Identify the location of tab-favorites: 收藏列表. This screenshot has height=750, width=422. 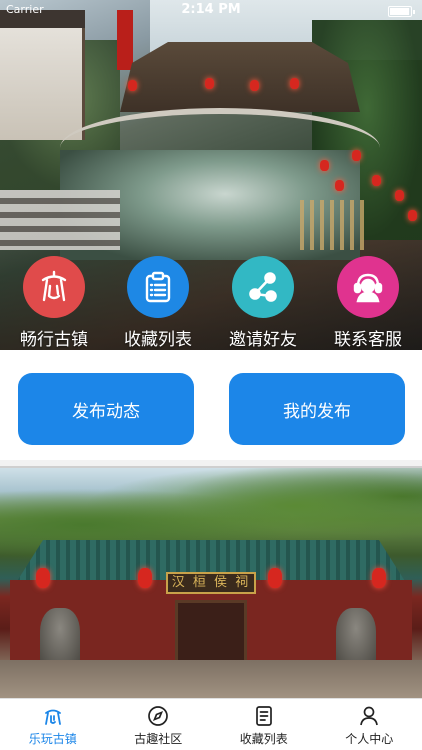
(264, 724).